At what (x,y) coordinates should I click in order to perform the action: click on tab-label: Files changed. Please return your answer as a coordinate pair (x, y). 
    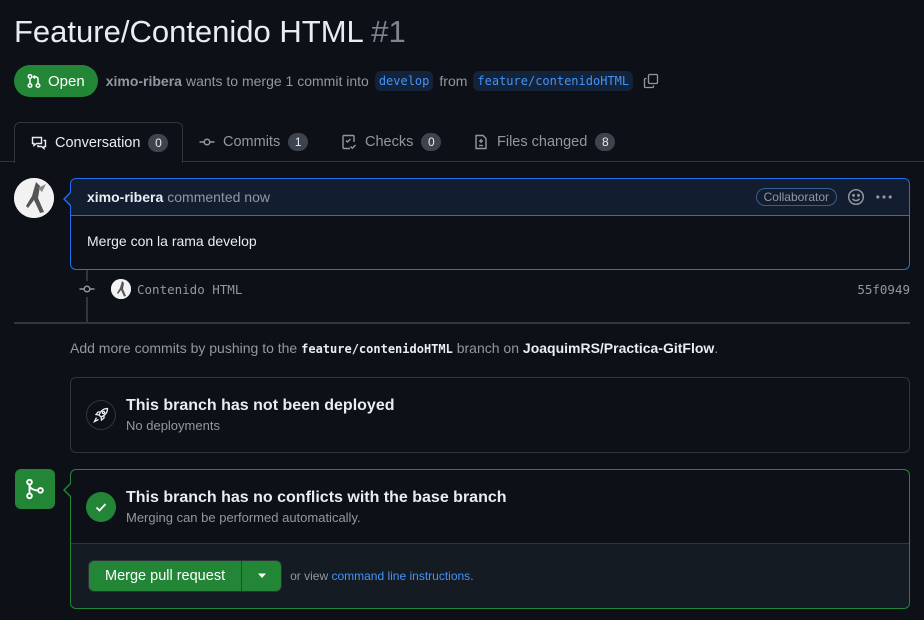
    Looking at the image, I should click on (542, 142).